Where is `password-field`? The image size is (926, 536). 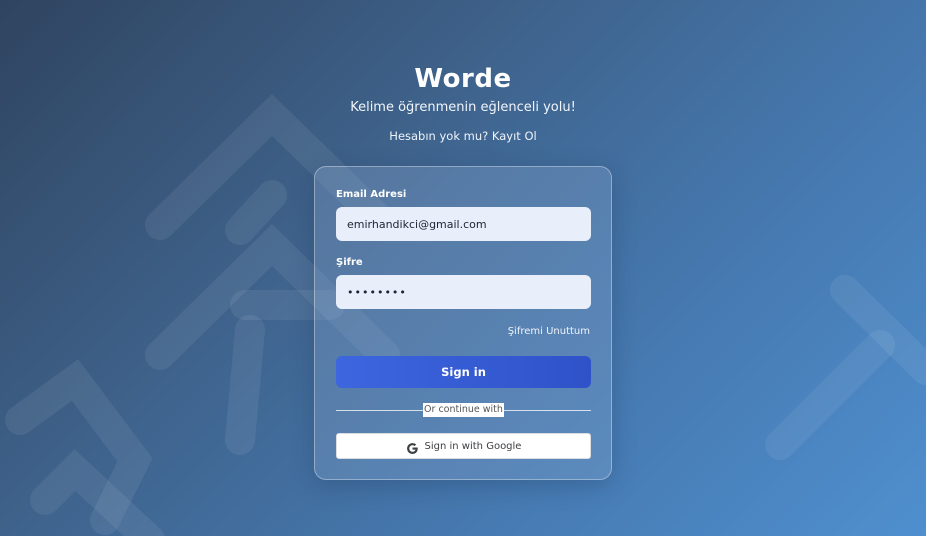
password-field is located at coordinates (463, 292).